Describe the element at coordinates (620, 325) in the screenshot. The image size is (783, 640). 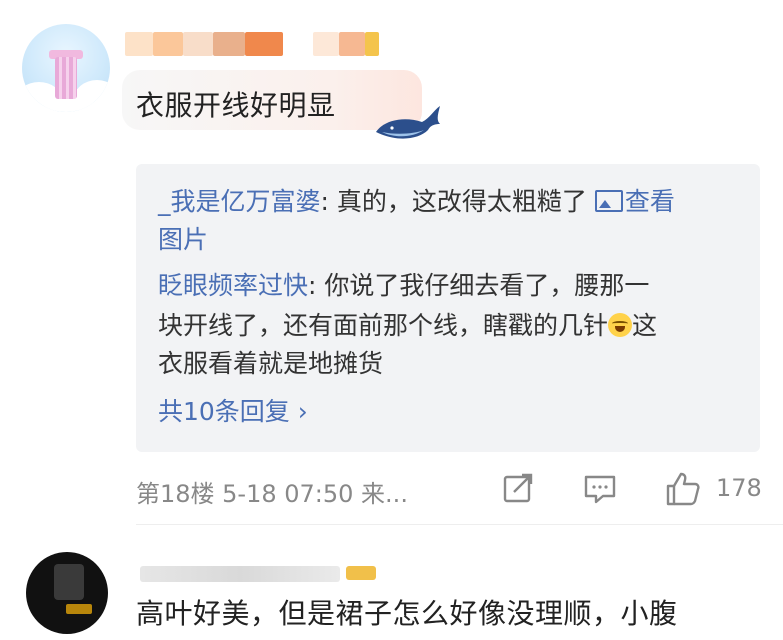
I see `laugh-cry-emoji-icon` at that location.